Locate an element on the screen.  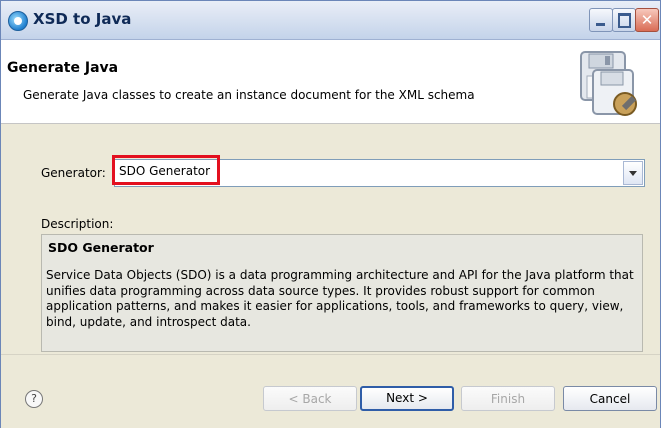
close-icon: ✕ is located at coordinates (647, 20).